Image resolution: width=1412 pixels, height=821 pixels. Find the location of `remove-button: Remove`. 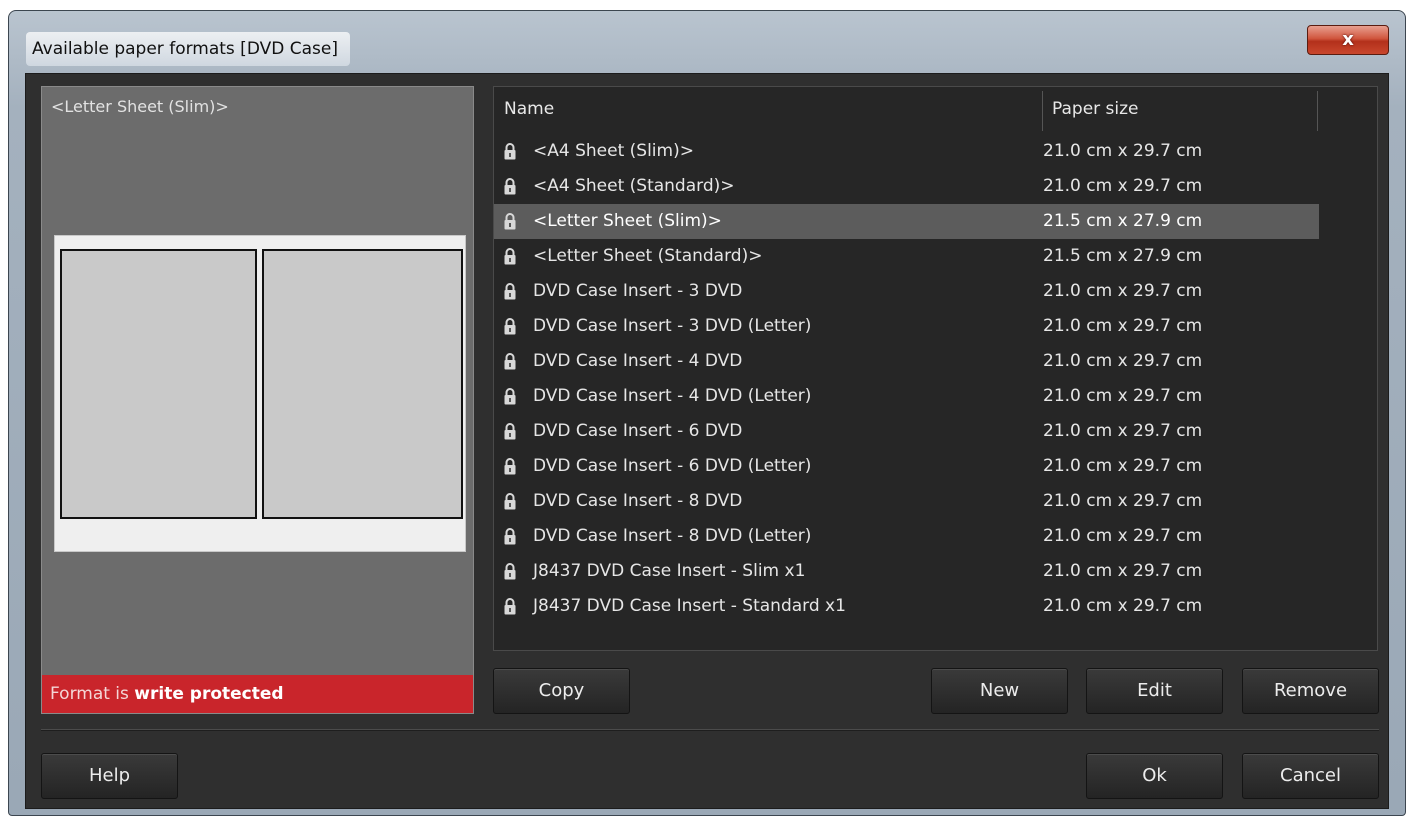

remove-button: Remove is located at coordinates (1310, 691).